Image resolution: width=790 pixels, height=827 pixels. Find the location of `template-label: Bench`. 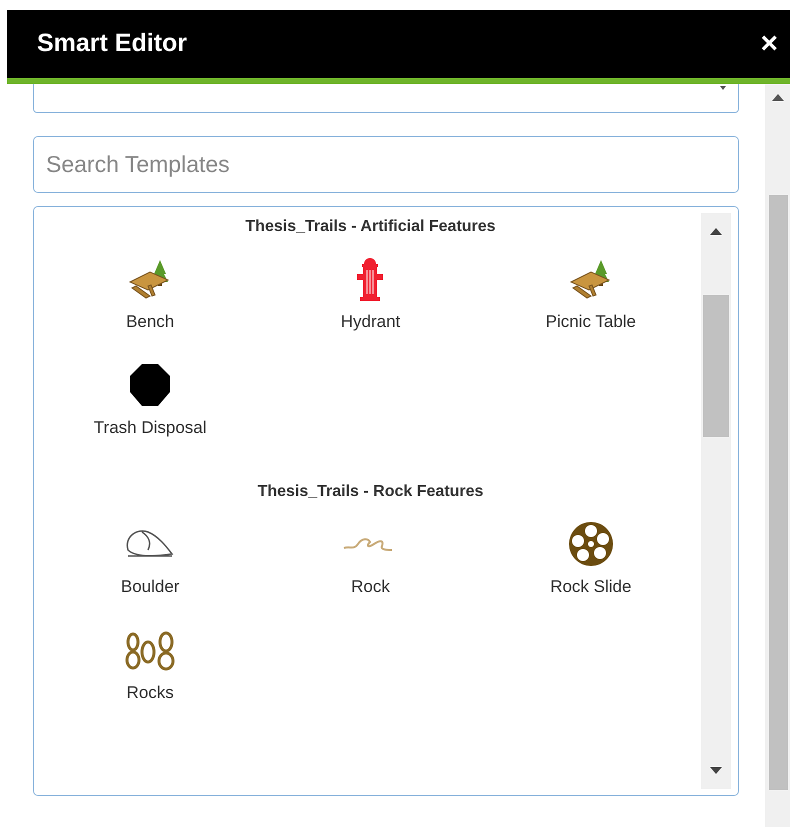

template-label: Bench is located at coordinates (150, 321).